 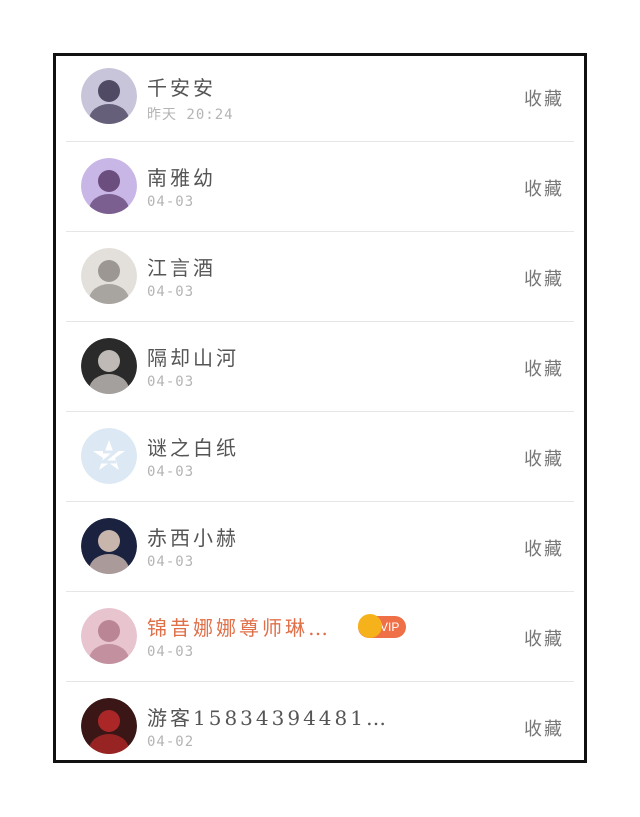 I want to click on crown-icon, so click(x=370, y=626).